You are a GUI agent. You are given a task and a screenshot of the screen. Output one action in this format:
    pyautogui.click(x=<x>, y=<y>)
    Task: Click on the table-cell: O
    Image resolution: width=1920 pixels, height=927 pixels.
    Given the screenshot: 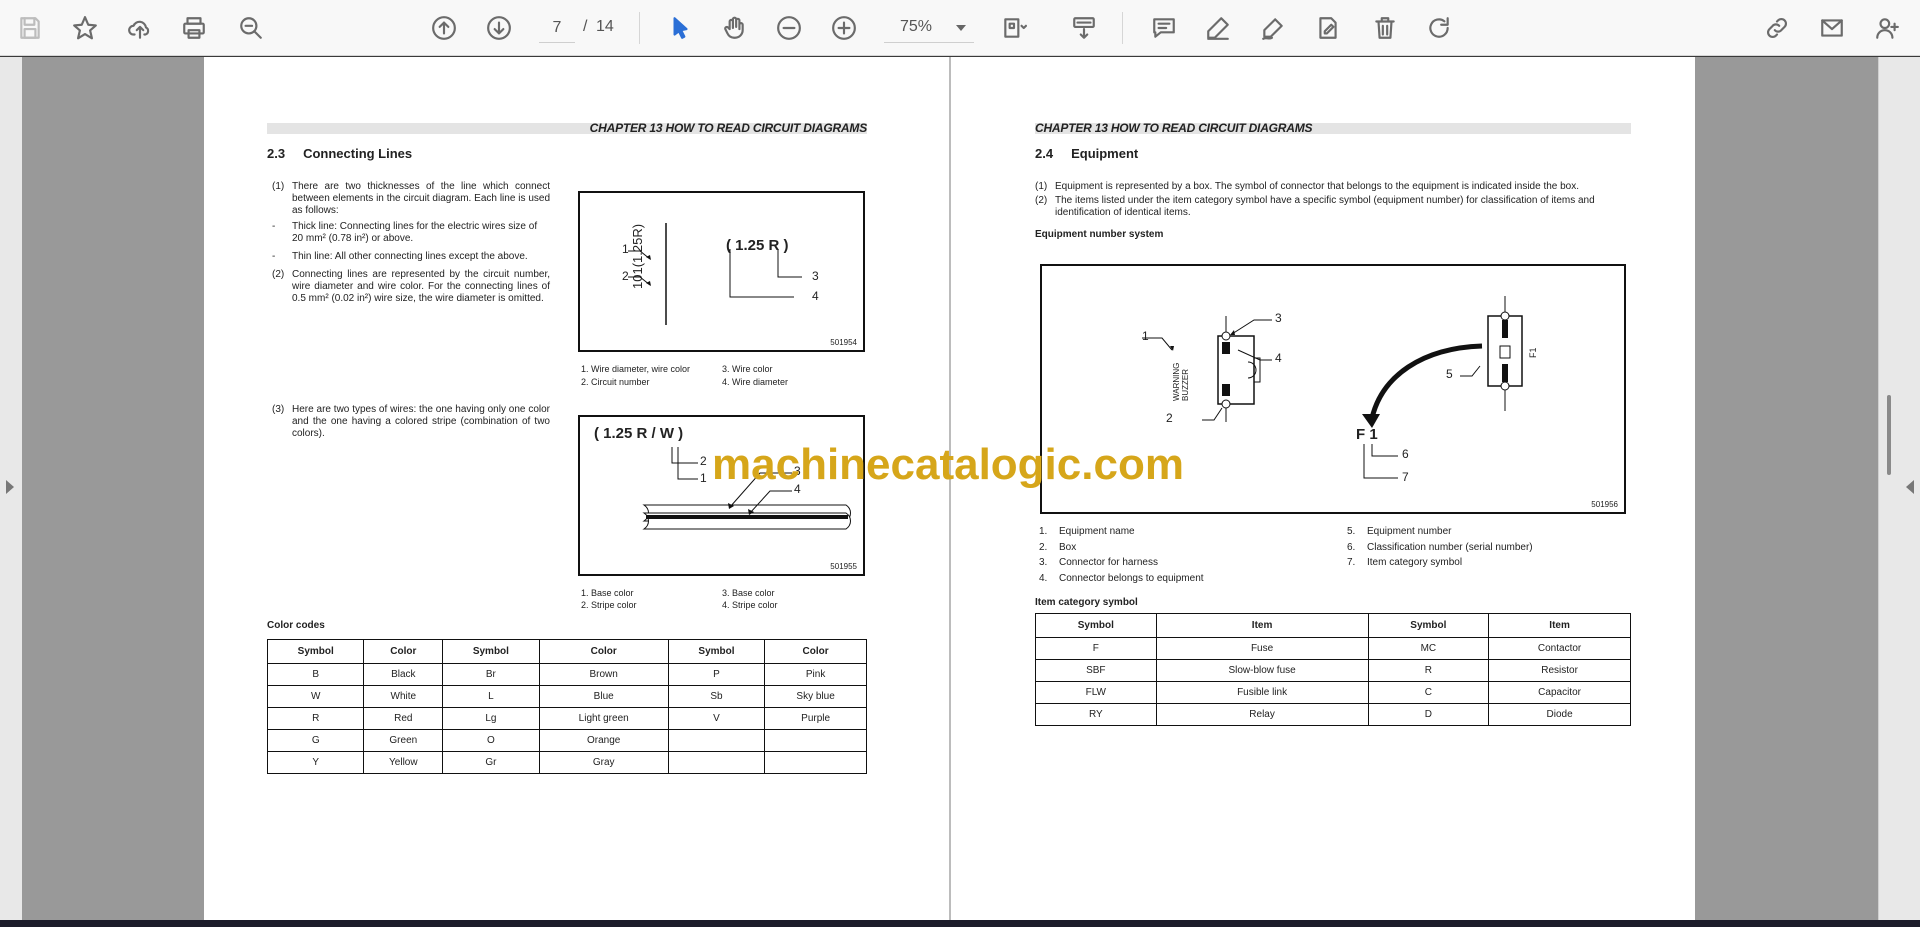 What is the action you would take?
    pyautogui.click(x=491, y=740)
    